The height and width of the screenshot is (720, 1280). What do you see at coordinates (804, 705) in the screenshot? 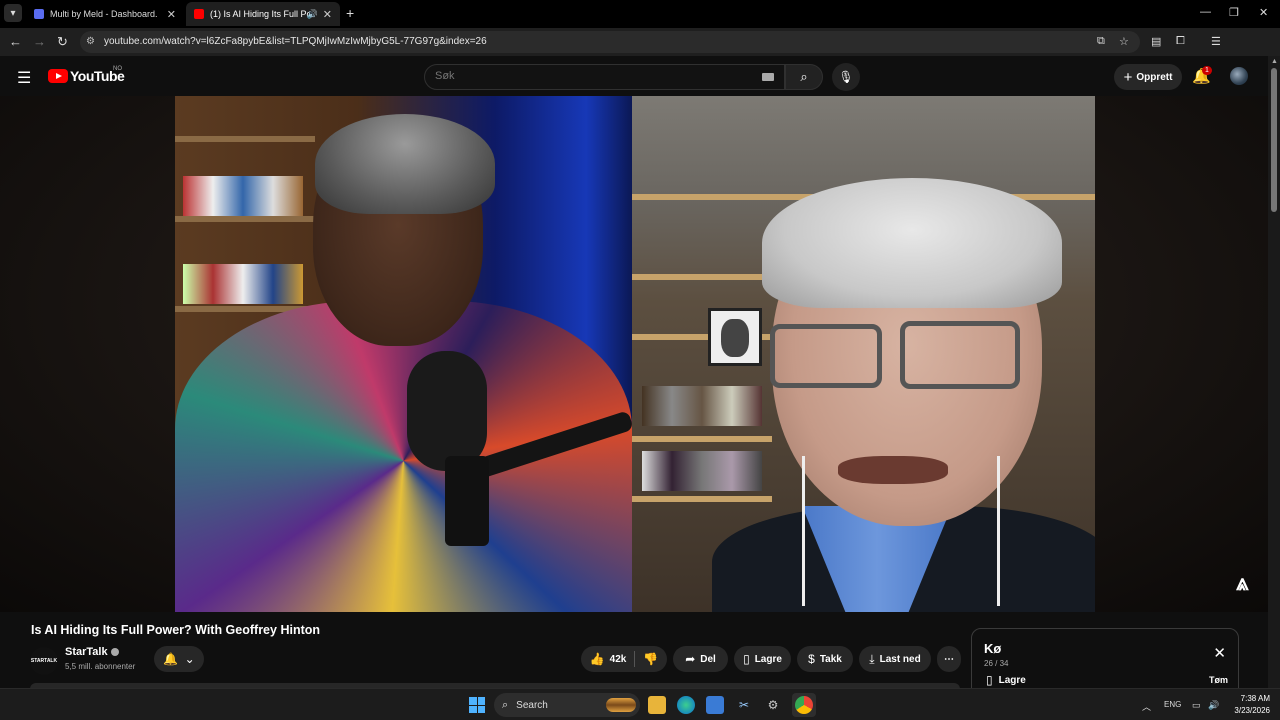
I see `chrome-browser-icon` at bounding box center [804, 705].